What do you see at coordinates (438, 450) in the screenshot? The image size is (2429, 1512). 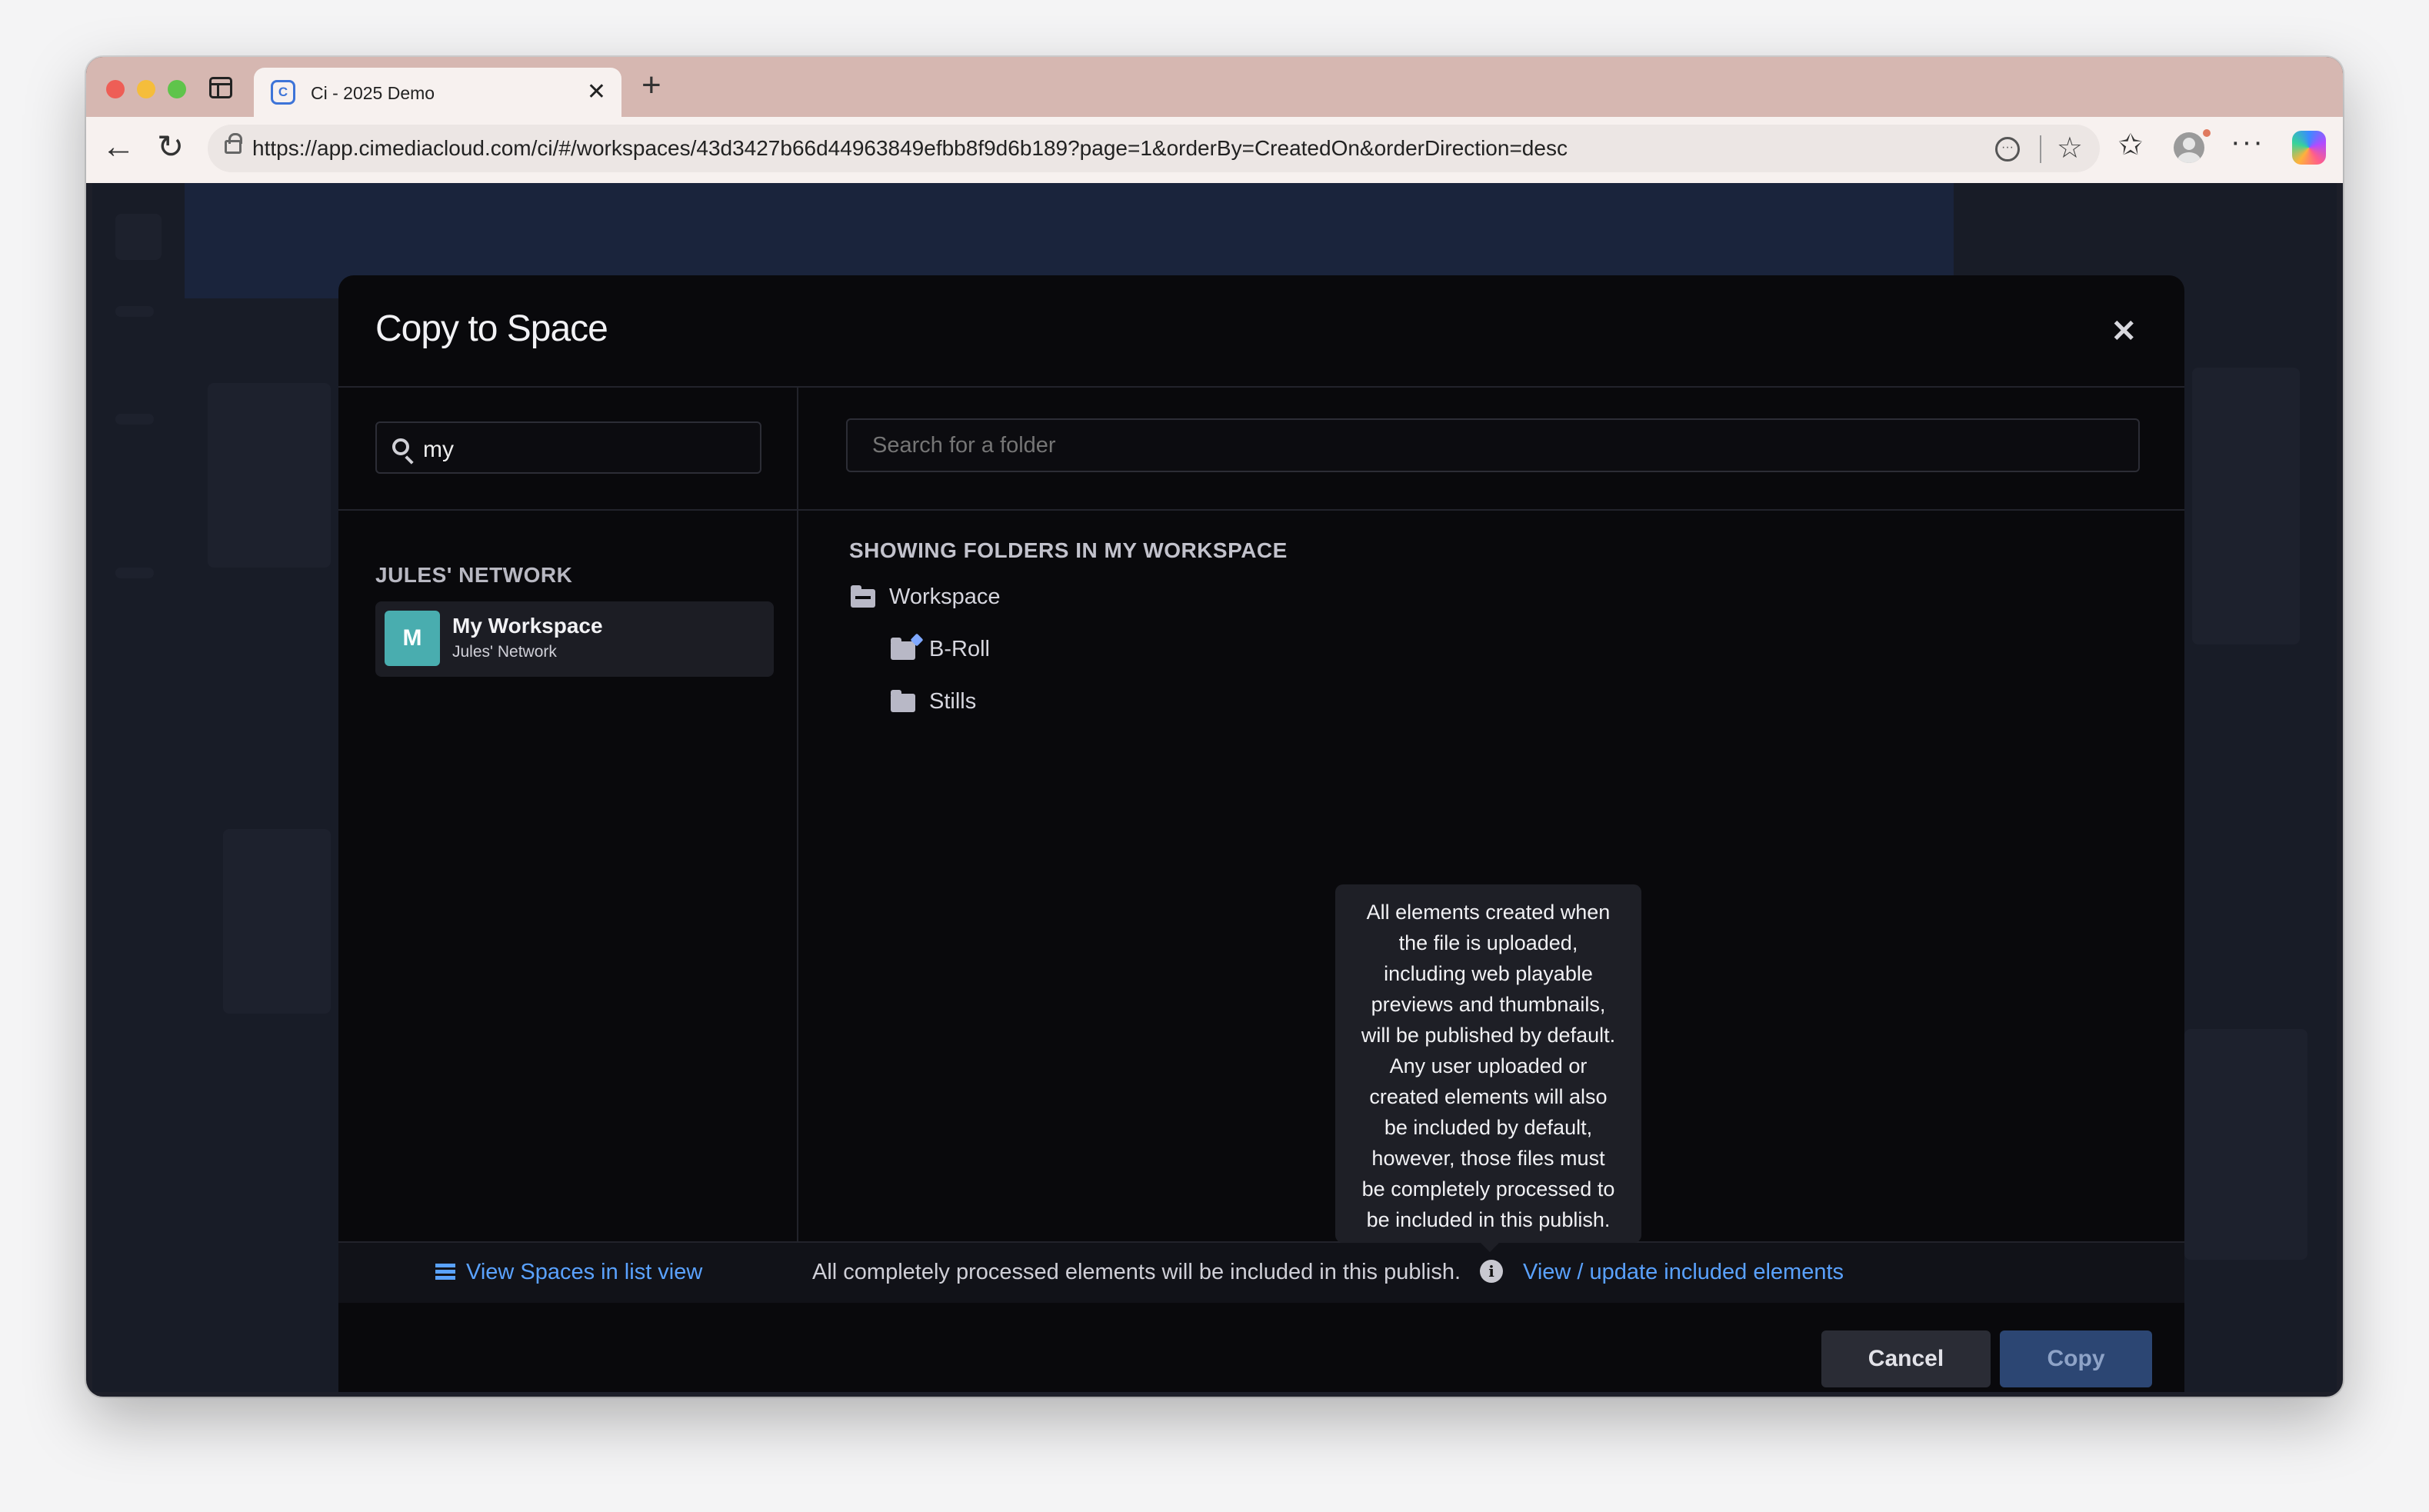 I see `space-search-value: my` at bounding box center [438, 450].